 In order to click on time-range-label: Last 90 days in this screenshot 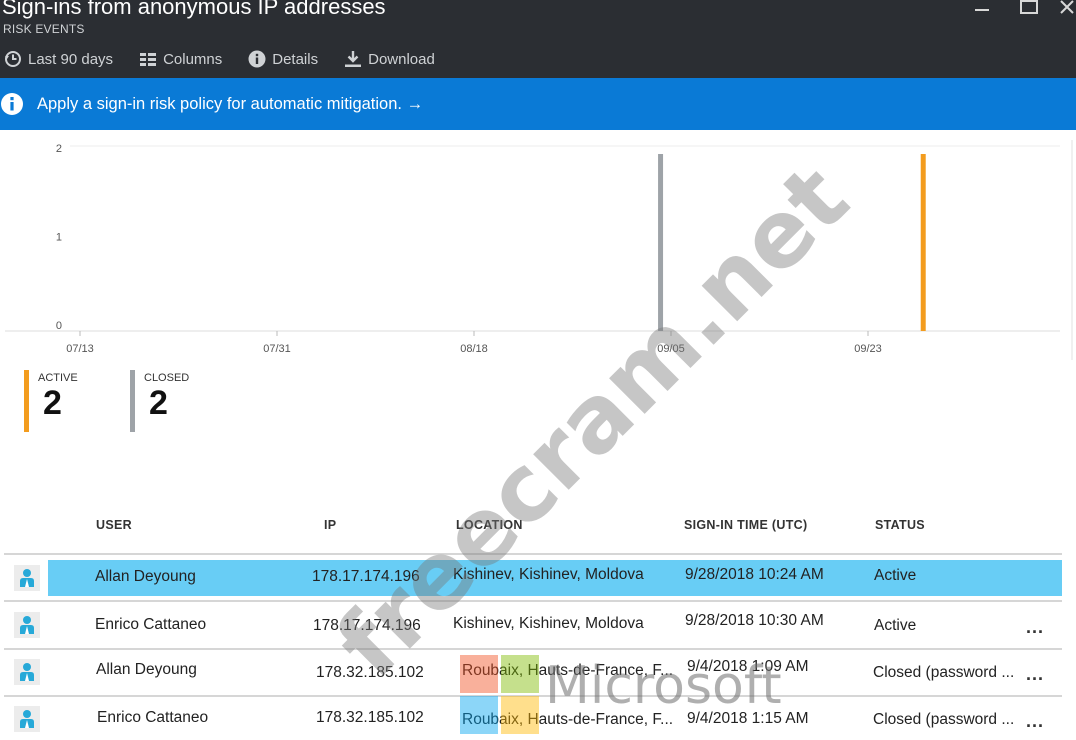, I will do `click(71, 59)`.